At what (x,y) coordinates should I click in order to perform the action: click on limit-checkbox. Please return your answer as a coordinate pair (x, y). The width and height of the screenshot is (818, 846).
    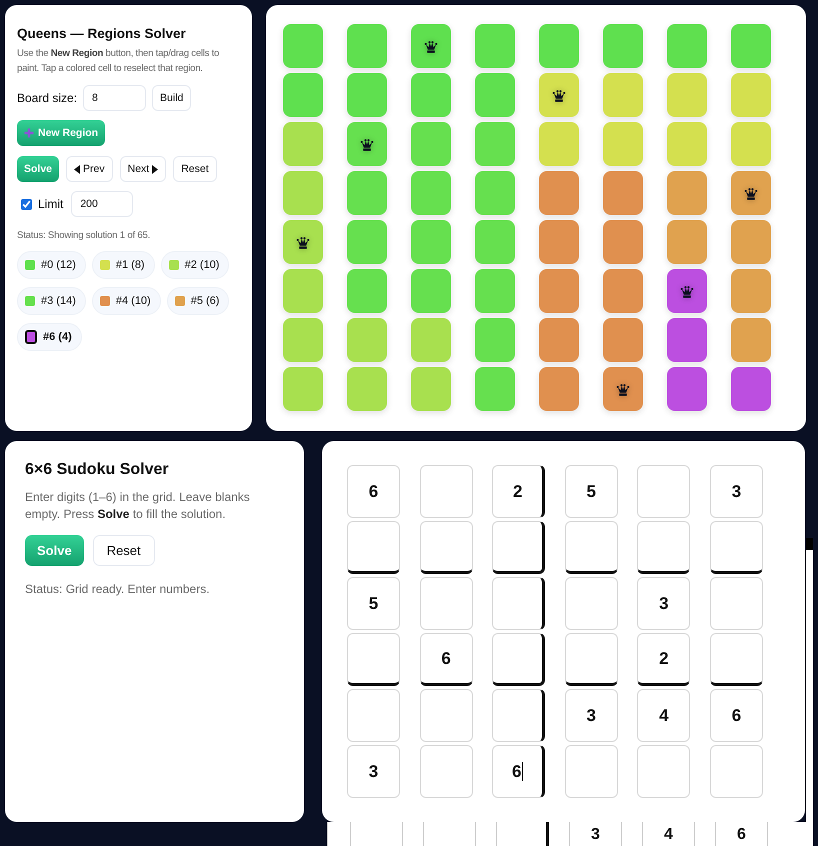
    Looking at the image, I should click on (26, 204).